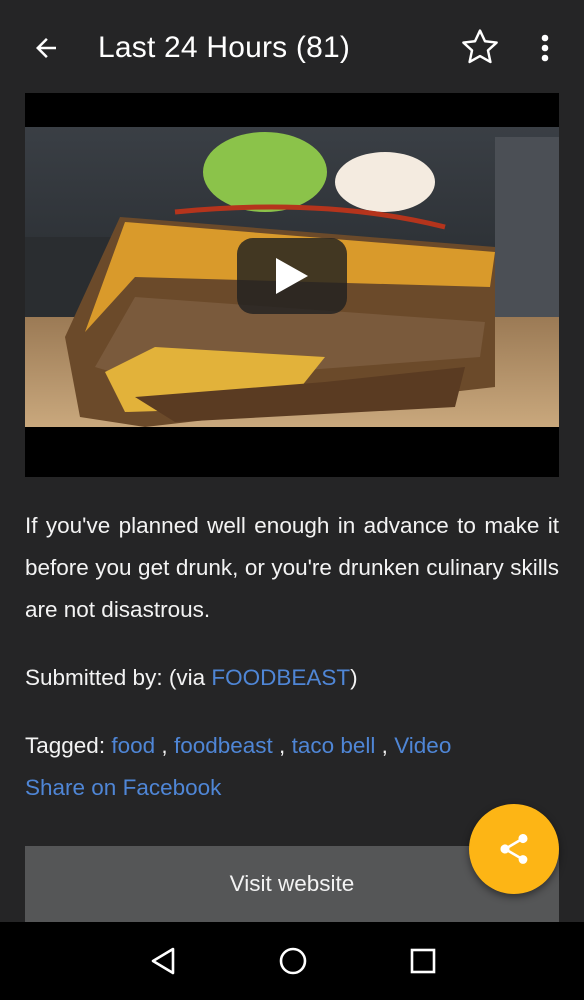 The width and height of the screenshot is (584, 1000). I want to click on tag-link-taco-bell: taco bell, so click(334, 745).